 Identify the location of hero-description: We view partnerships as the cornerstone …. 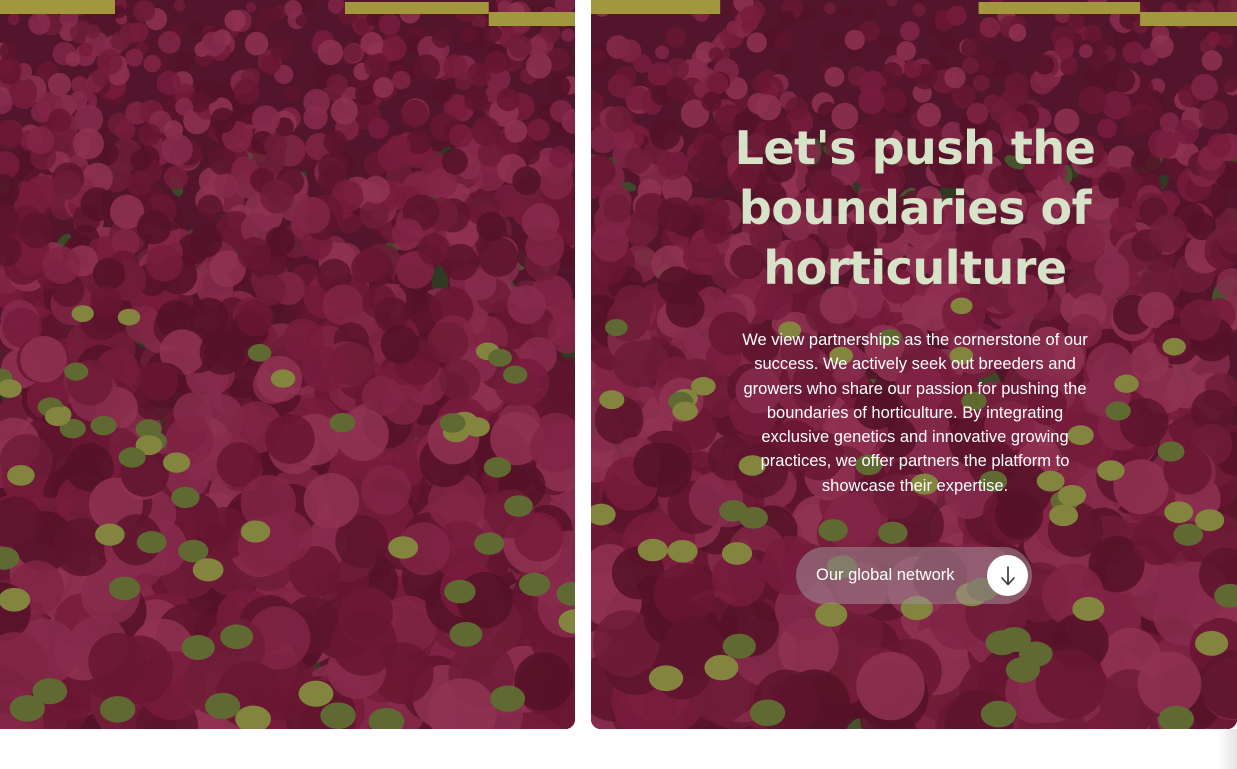
(915, 413).